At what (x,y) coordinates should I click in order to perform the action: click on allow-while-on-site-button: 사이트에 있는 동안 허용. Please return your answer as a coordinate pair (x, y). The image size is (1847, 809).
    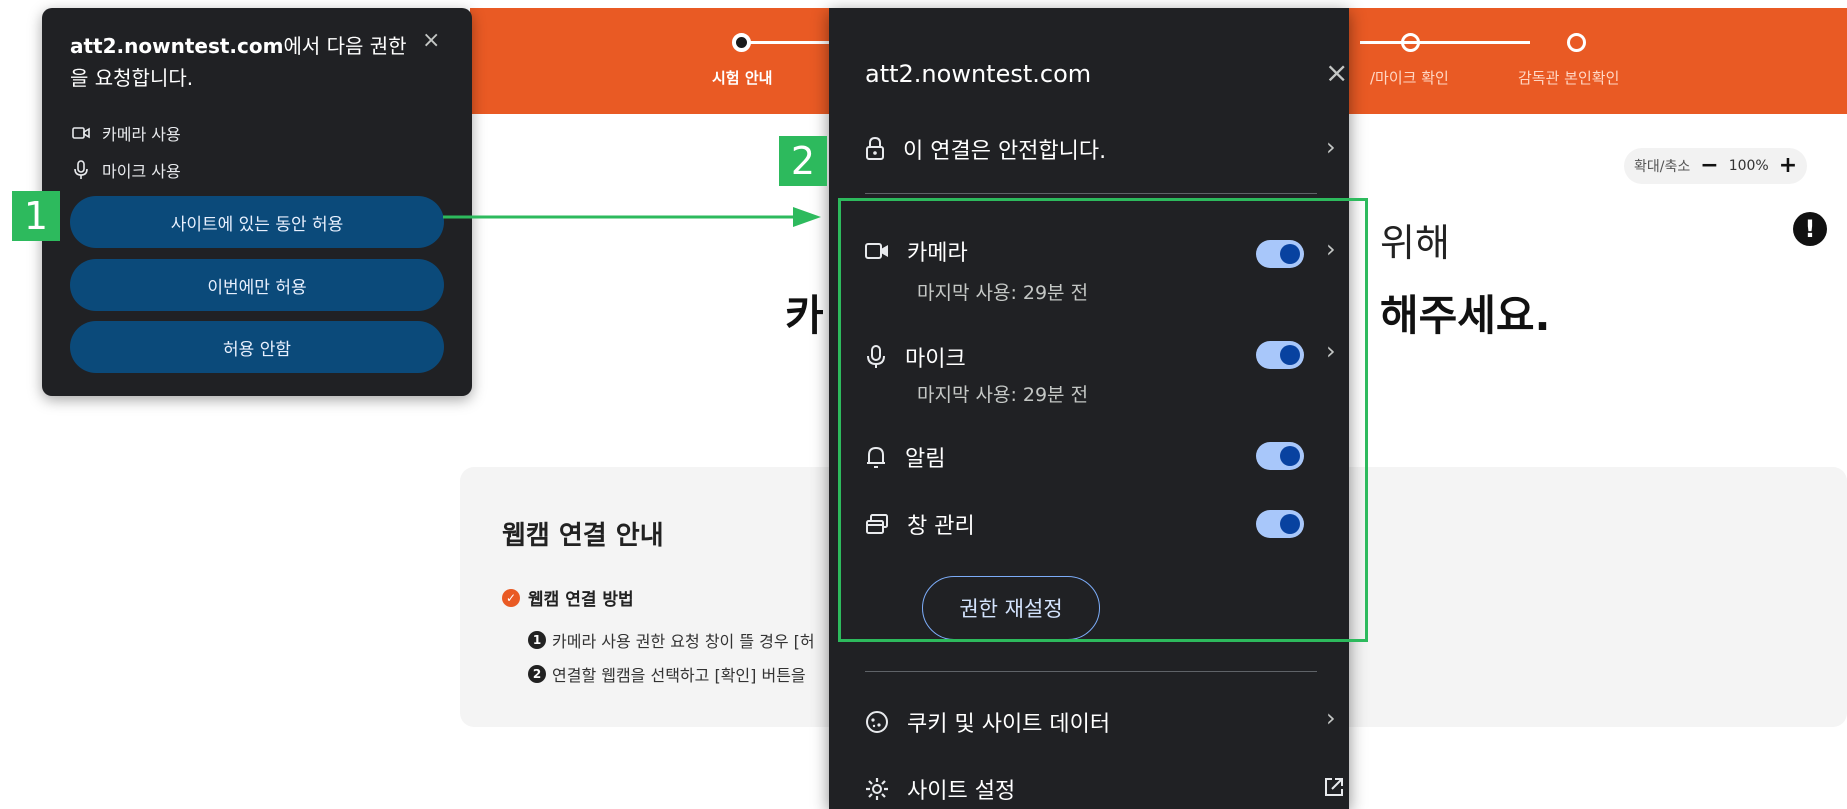
    Looking at the image, I should click on (257, 222).